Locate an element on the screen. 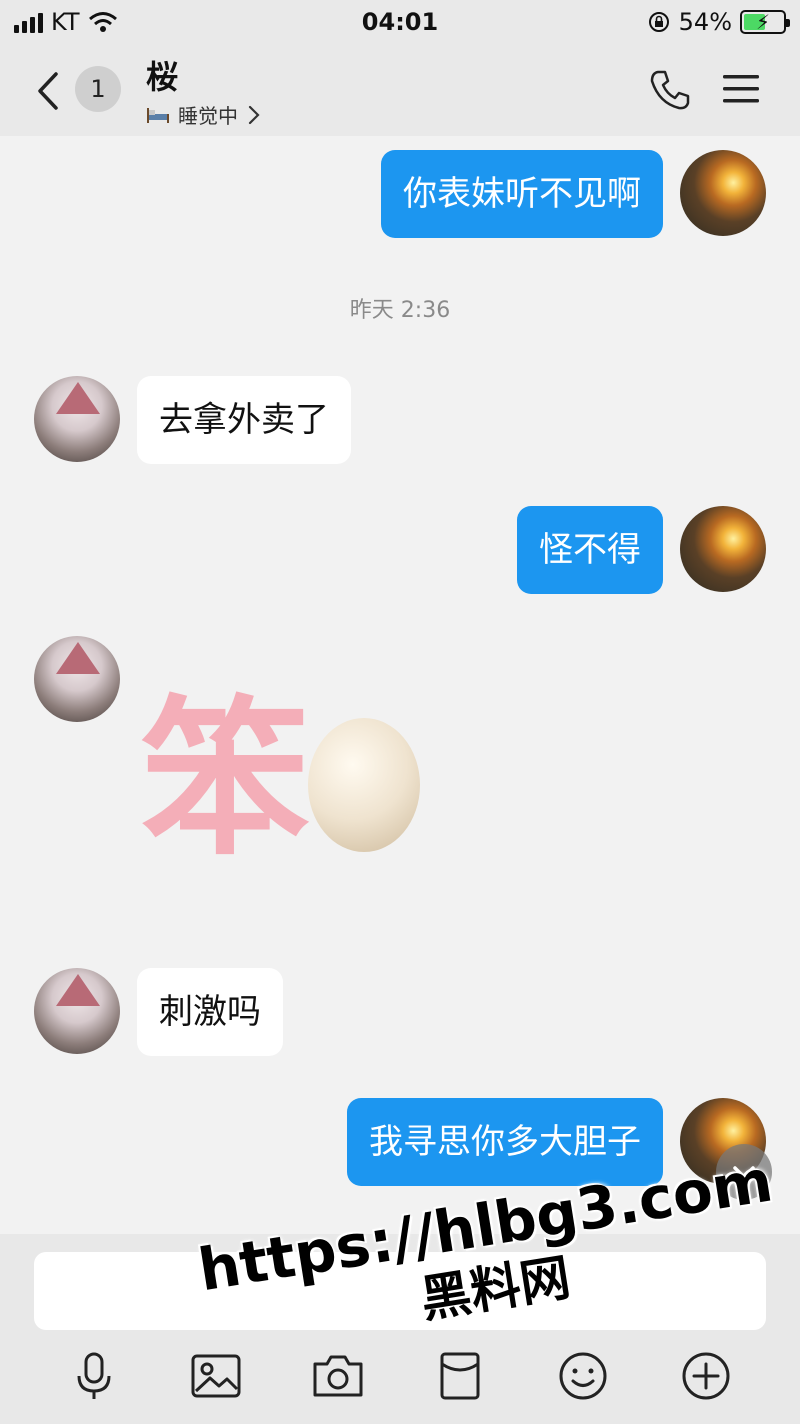 This screenshot has height=1424, width=800. message-bubble-incoming: 刺激吗 is located at coordinates (210, 1012).